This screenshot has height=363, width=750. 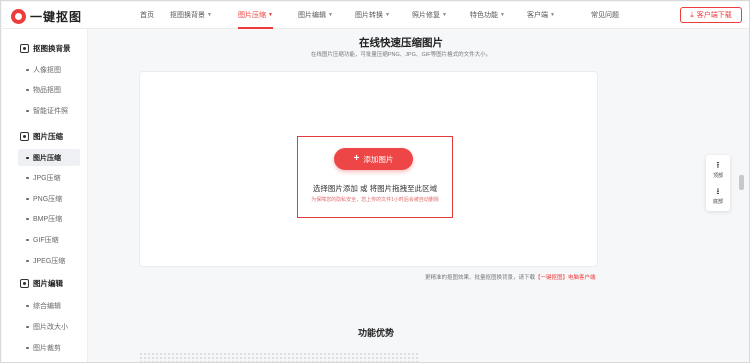 What do you see at coordinates (717, 202) in the screenshot?
I see `go-to-bottom-label: 底部` at bounding box center [717, 202].